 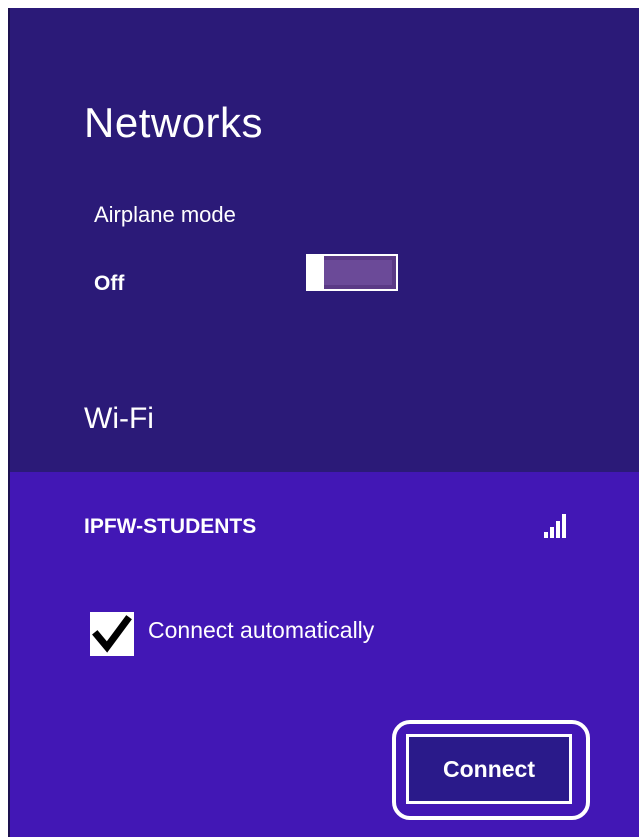 I want to click on panel-title: Networks, so click(x=174, y=122).